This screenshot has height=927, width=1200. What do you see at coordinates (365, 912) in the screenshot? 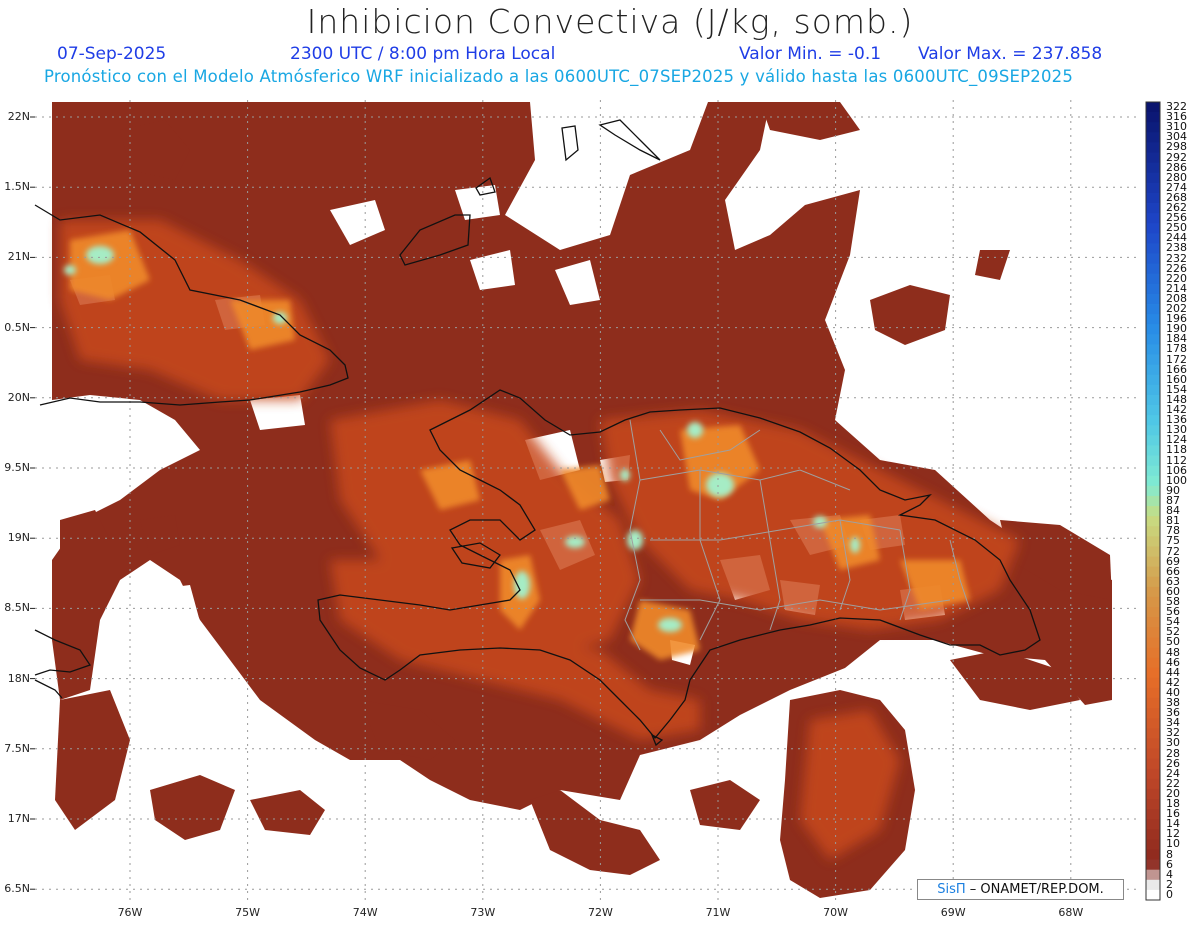
I see `x-axis-label: 74W` at bounding box center [365, 912].